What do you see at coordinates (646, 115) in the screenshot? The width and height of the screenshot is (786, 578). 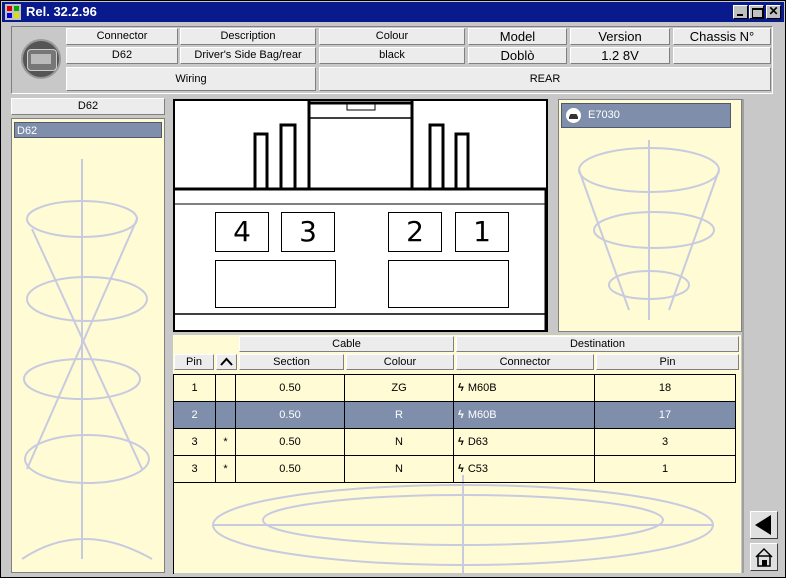 I see `component-item: E7030` at bounding box center [646, 115].